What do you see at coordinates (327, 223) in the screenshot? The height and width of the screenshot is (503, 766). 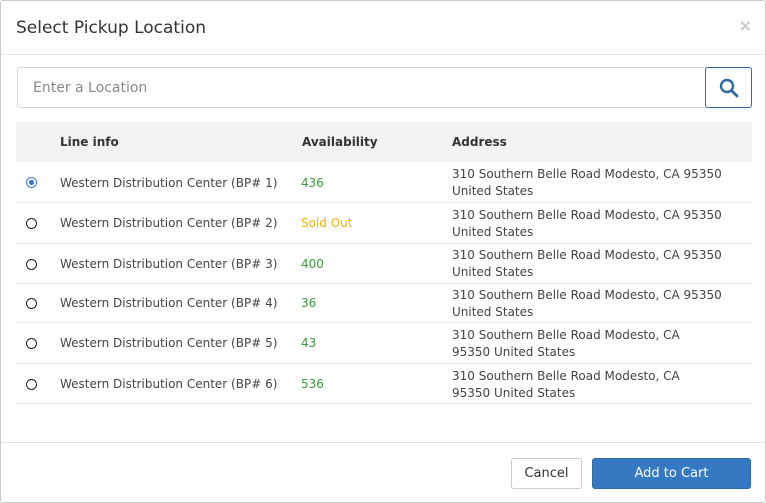 I see `availability-cell: Sold Out` at bounding box center [327, 223].